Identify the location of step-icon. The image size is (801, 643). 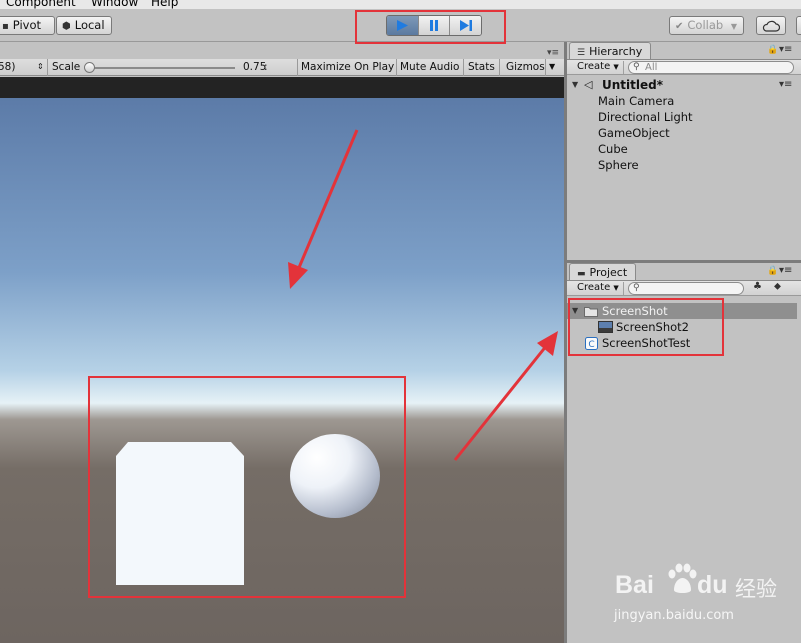
(465, 25).